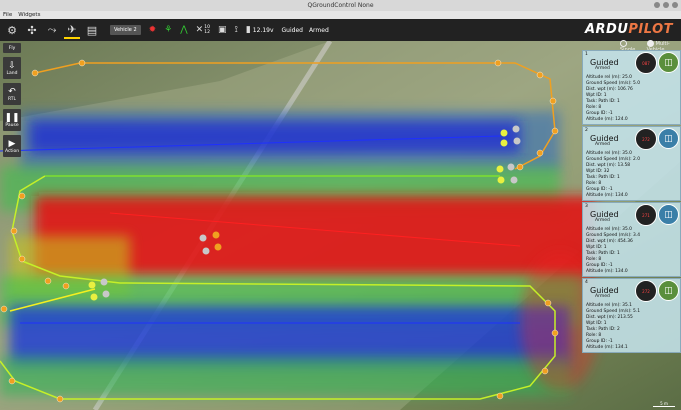 The width and height of the screenshot is (681, 410). What do you see at coordinates (675, 5) in the screenshot?
I see `close-button` at bounding box center [675, 5].